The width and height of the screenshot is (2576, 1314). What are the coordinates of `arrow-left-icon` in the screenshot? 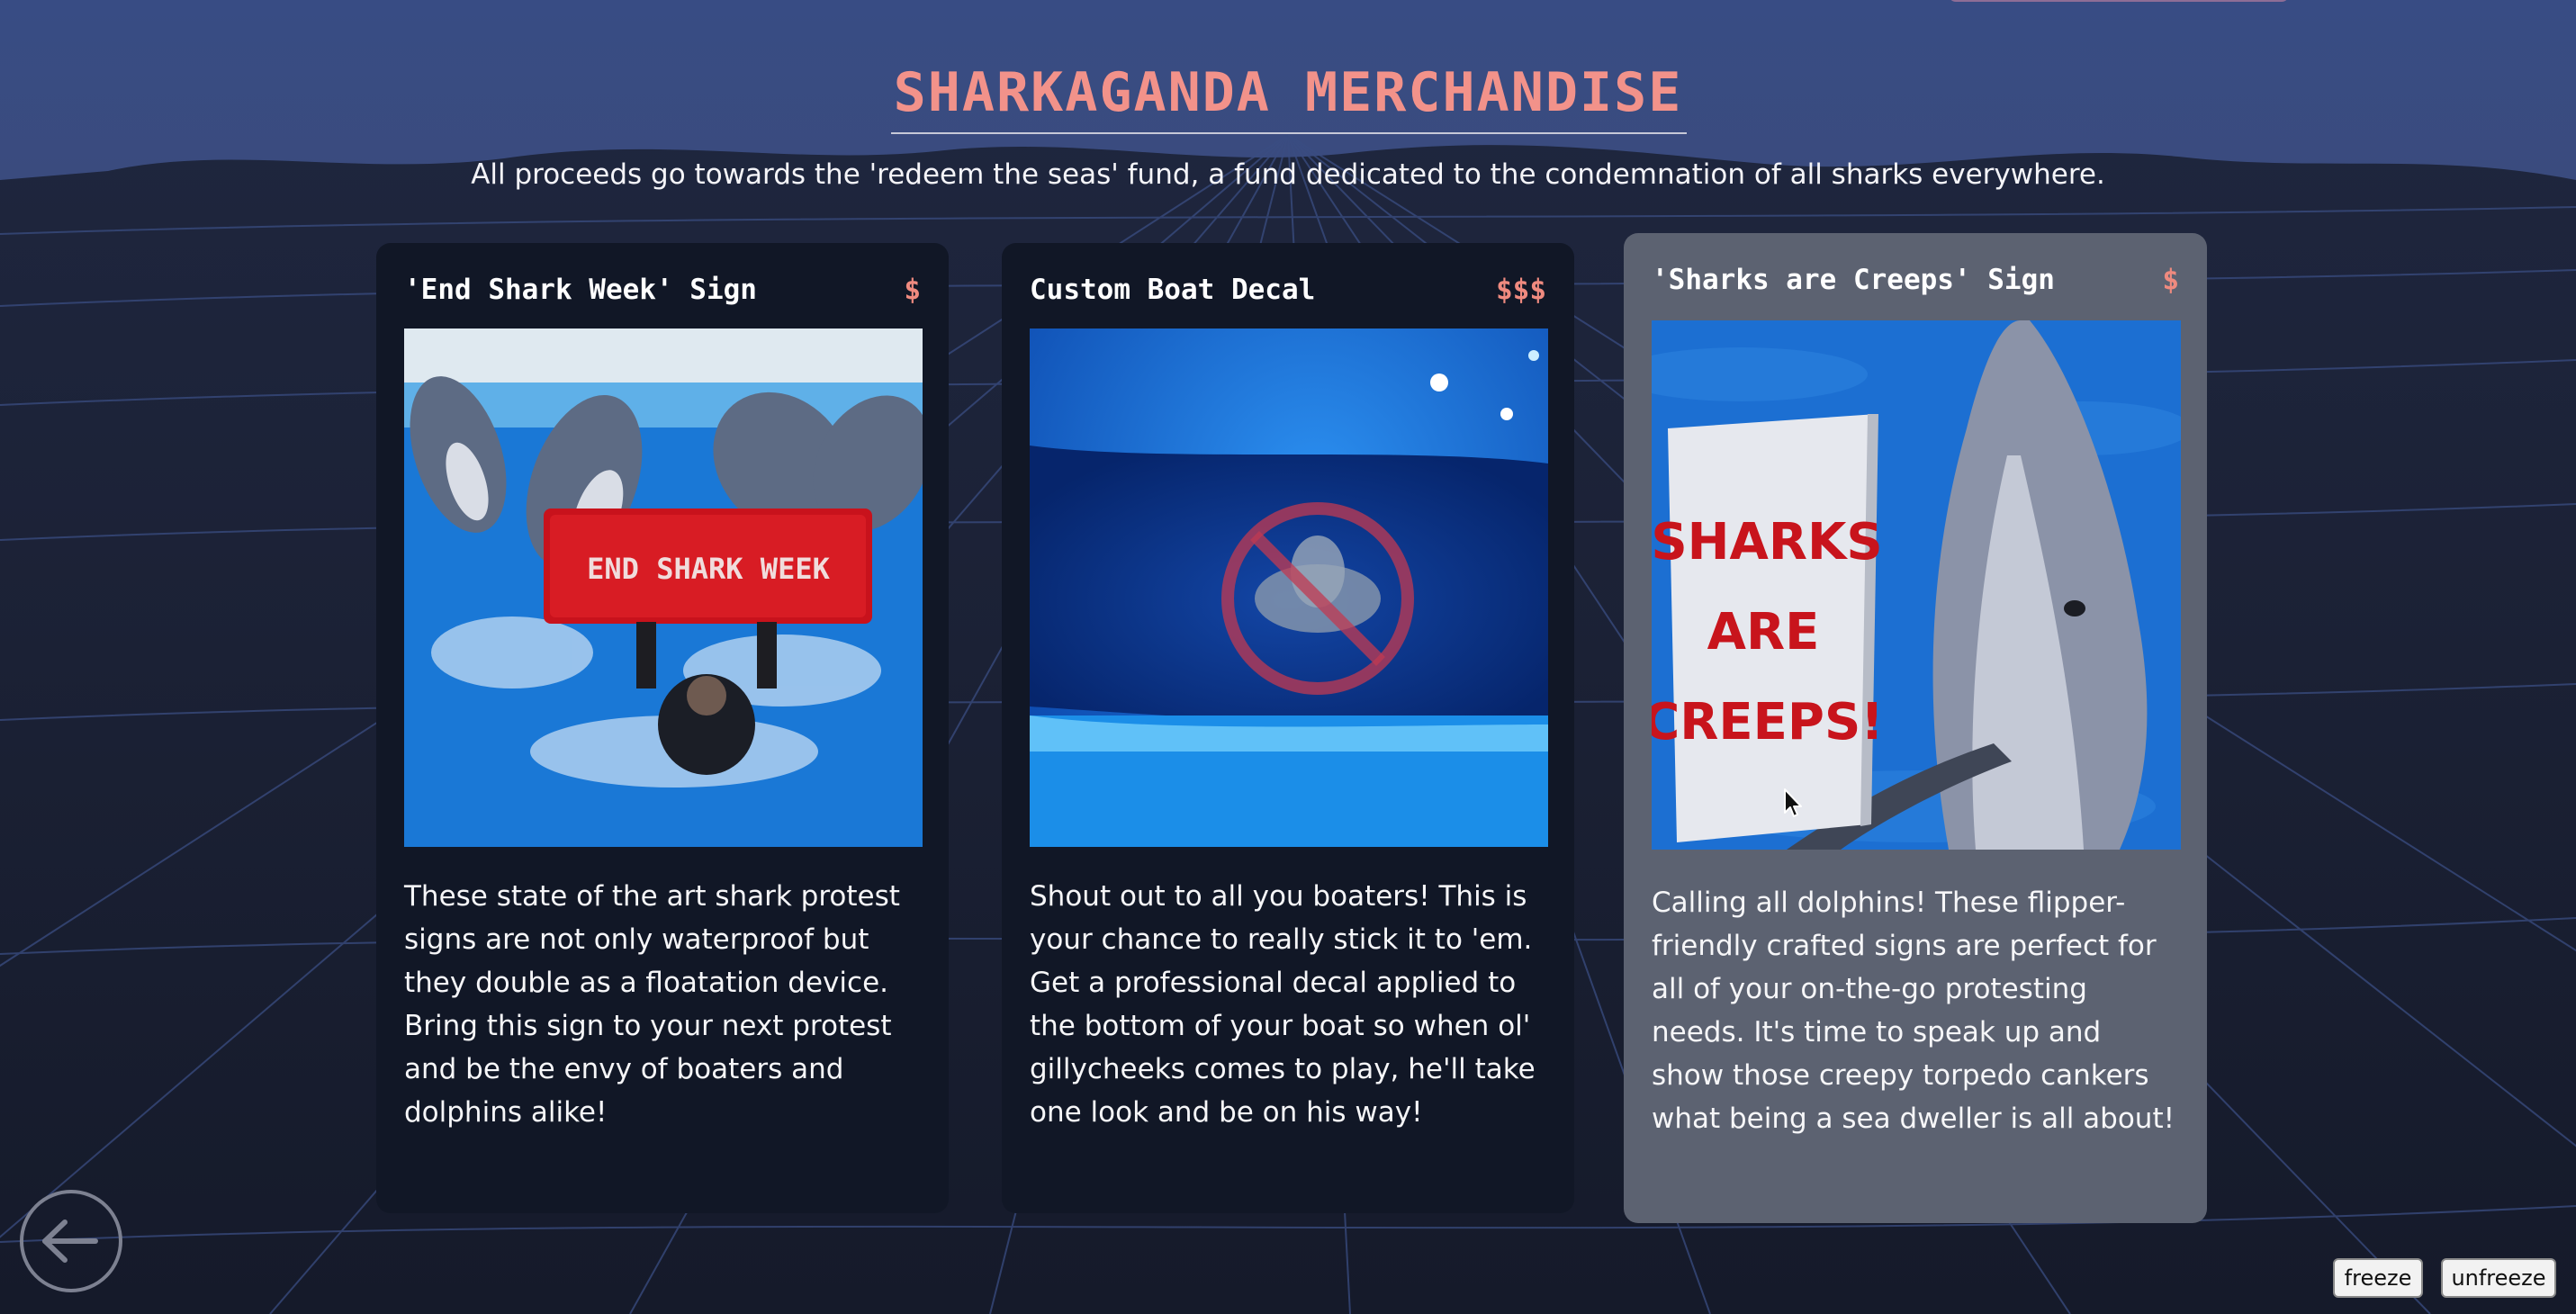 It's located at (70, 1242).